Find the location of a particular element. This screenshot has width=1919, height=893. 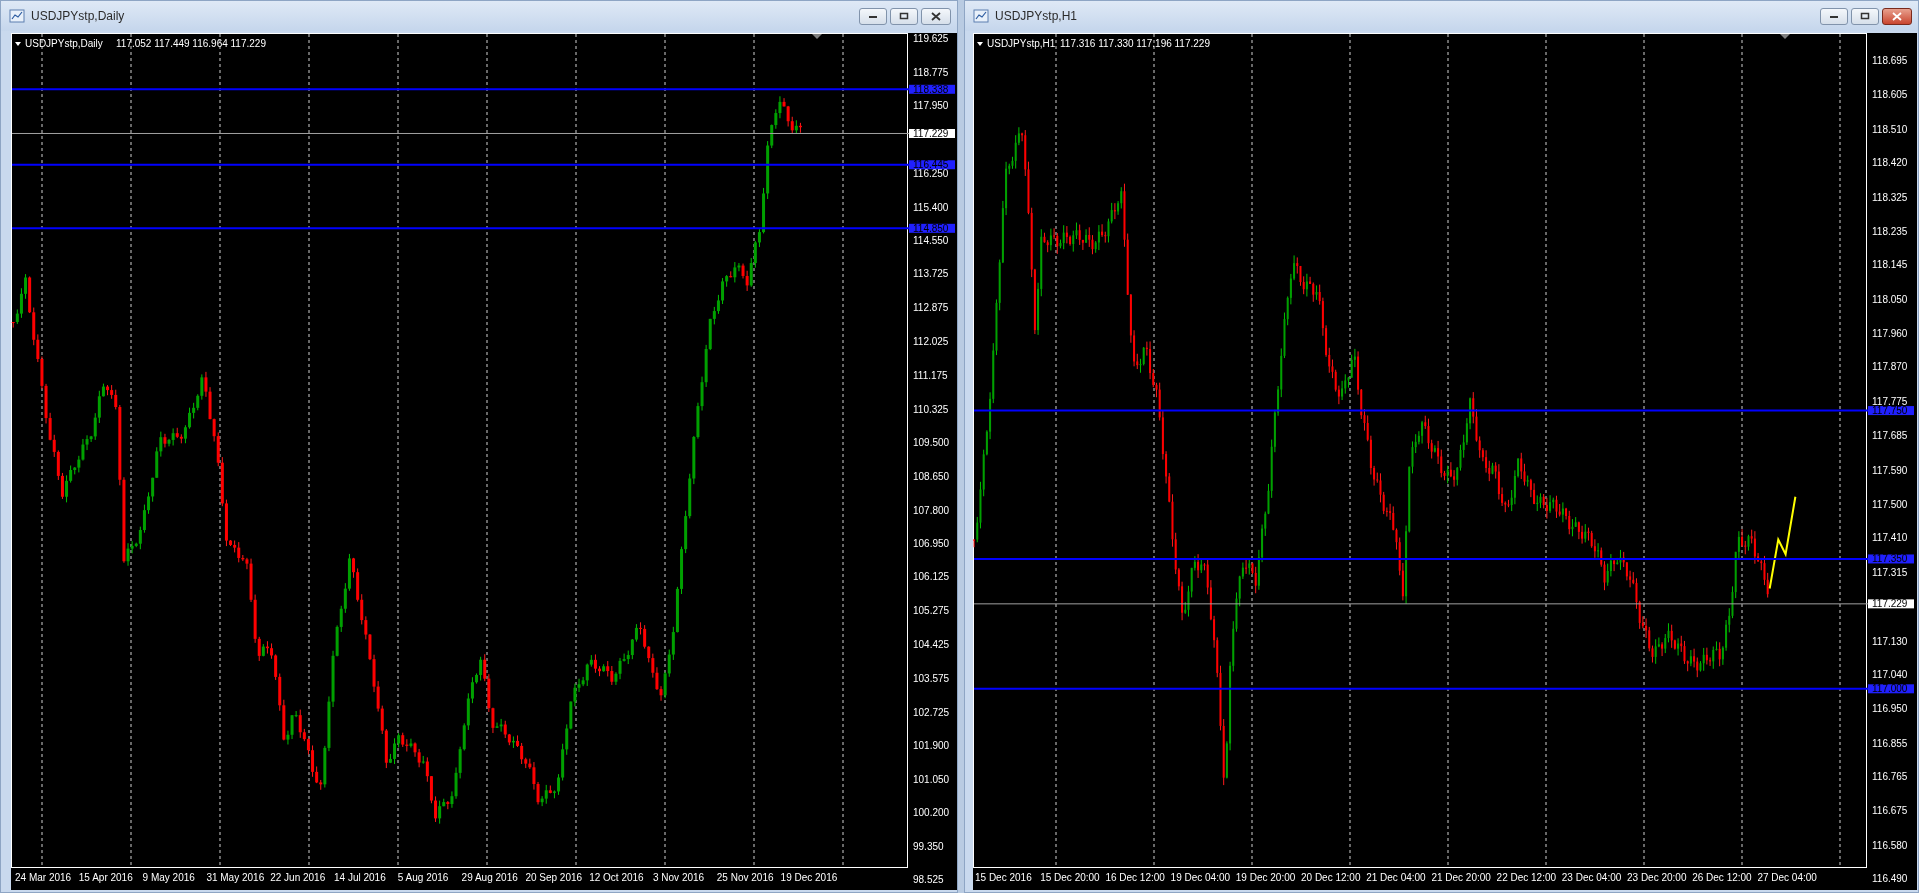

price-label: 118.325 is located at coordinates (1890, 198).